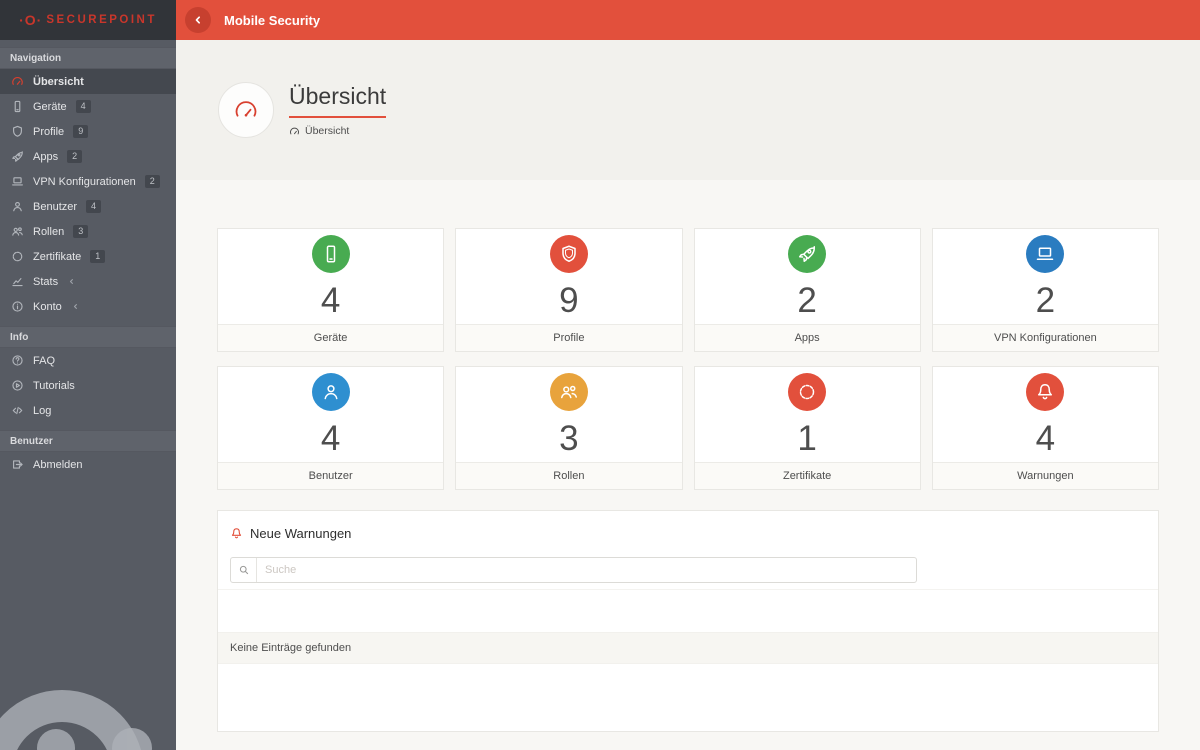 The width and height of the screenshot is (1200, 750). Describe the element at coordinates (17, 411) in the screenshot. I see `code-icon` at that location.